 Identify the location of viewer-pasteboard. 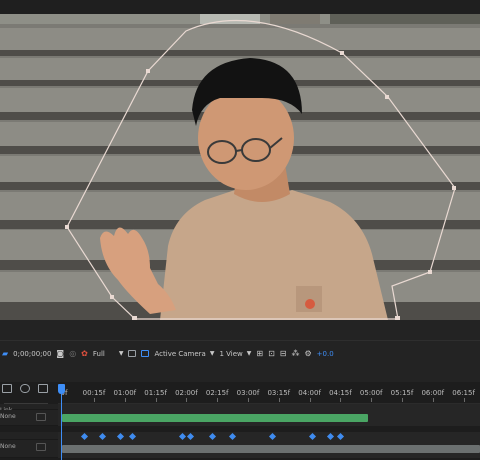
(240, 330).